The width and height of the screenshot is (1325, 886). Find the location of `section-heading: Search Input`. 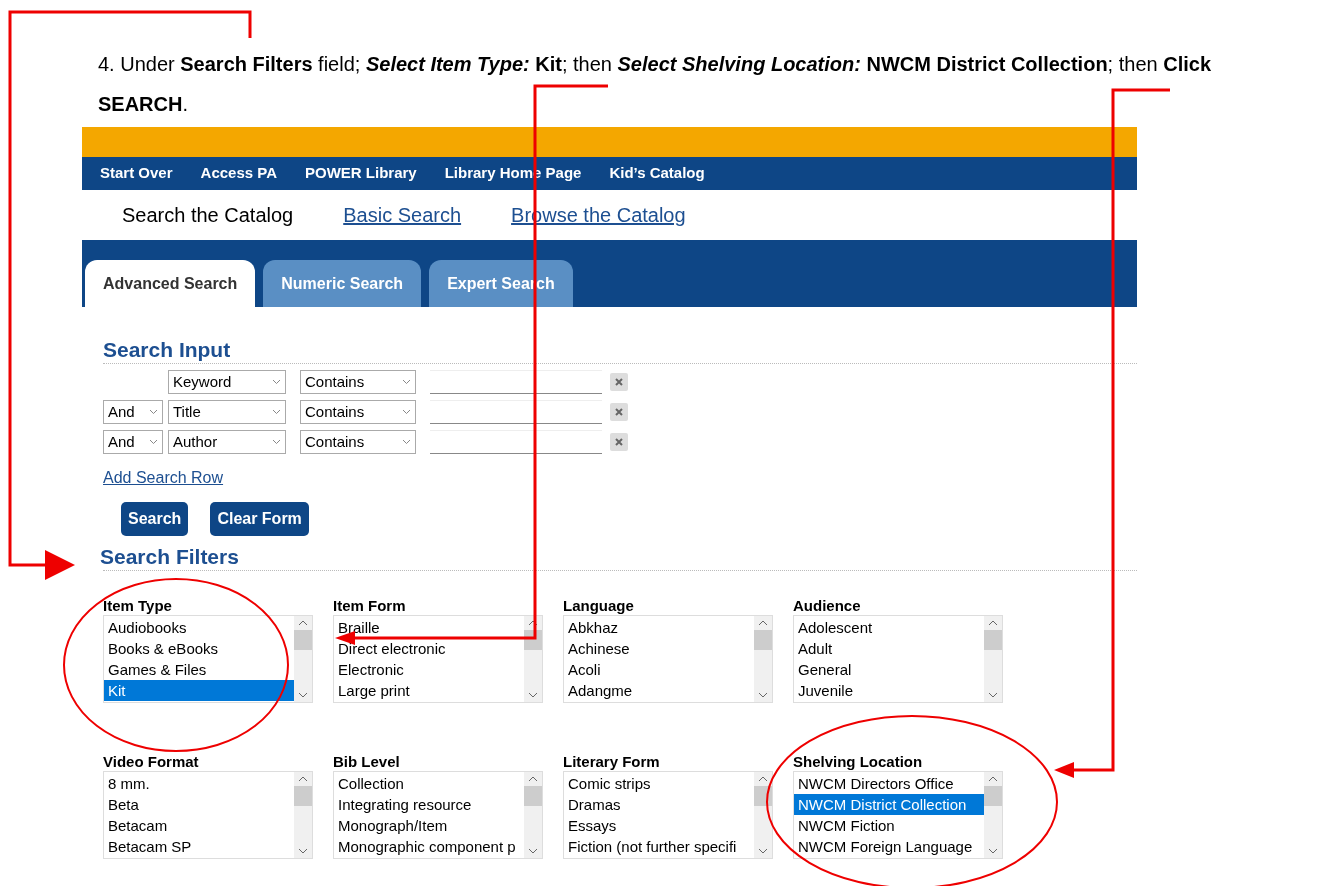

section-heading: Search Input is located at coordinates (167, 350).